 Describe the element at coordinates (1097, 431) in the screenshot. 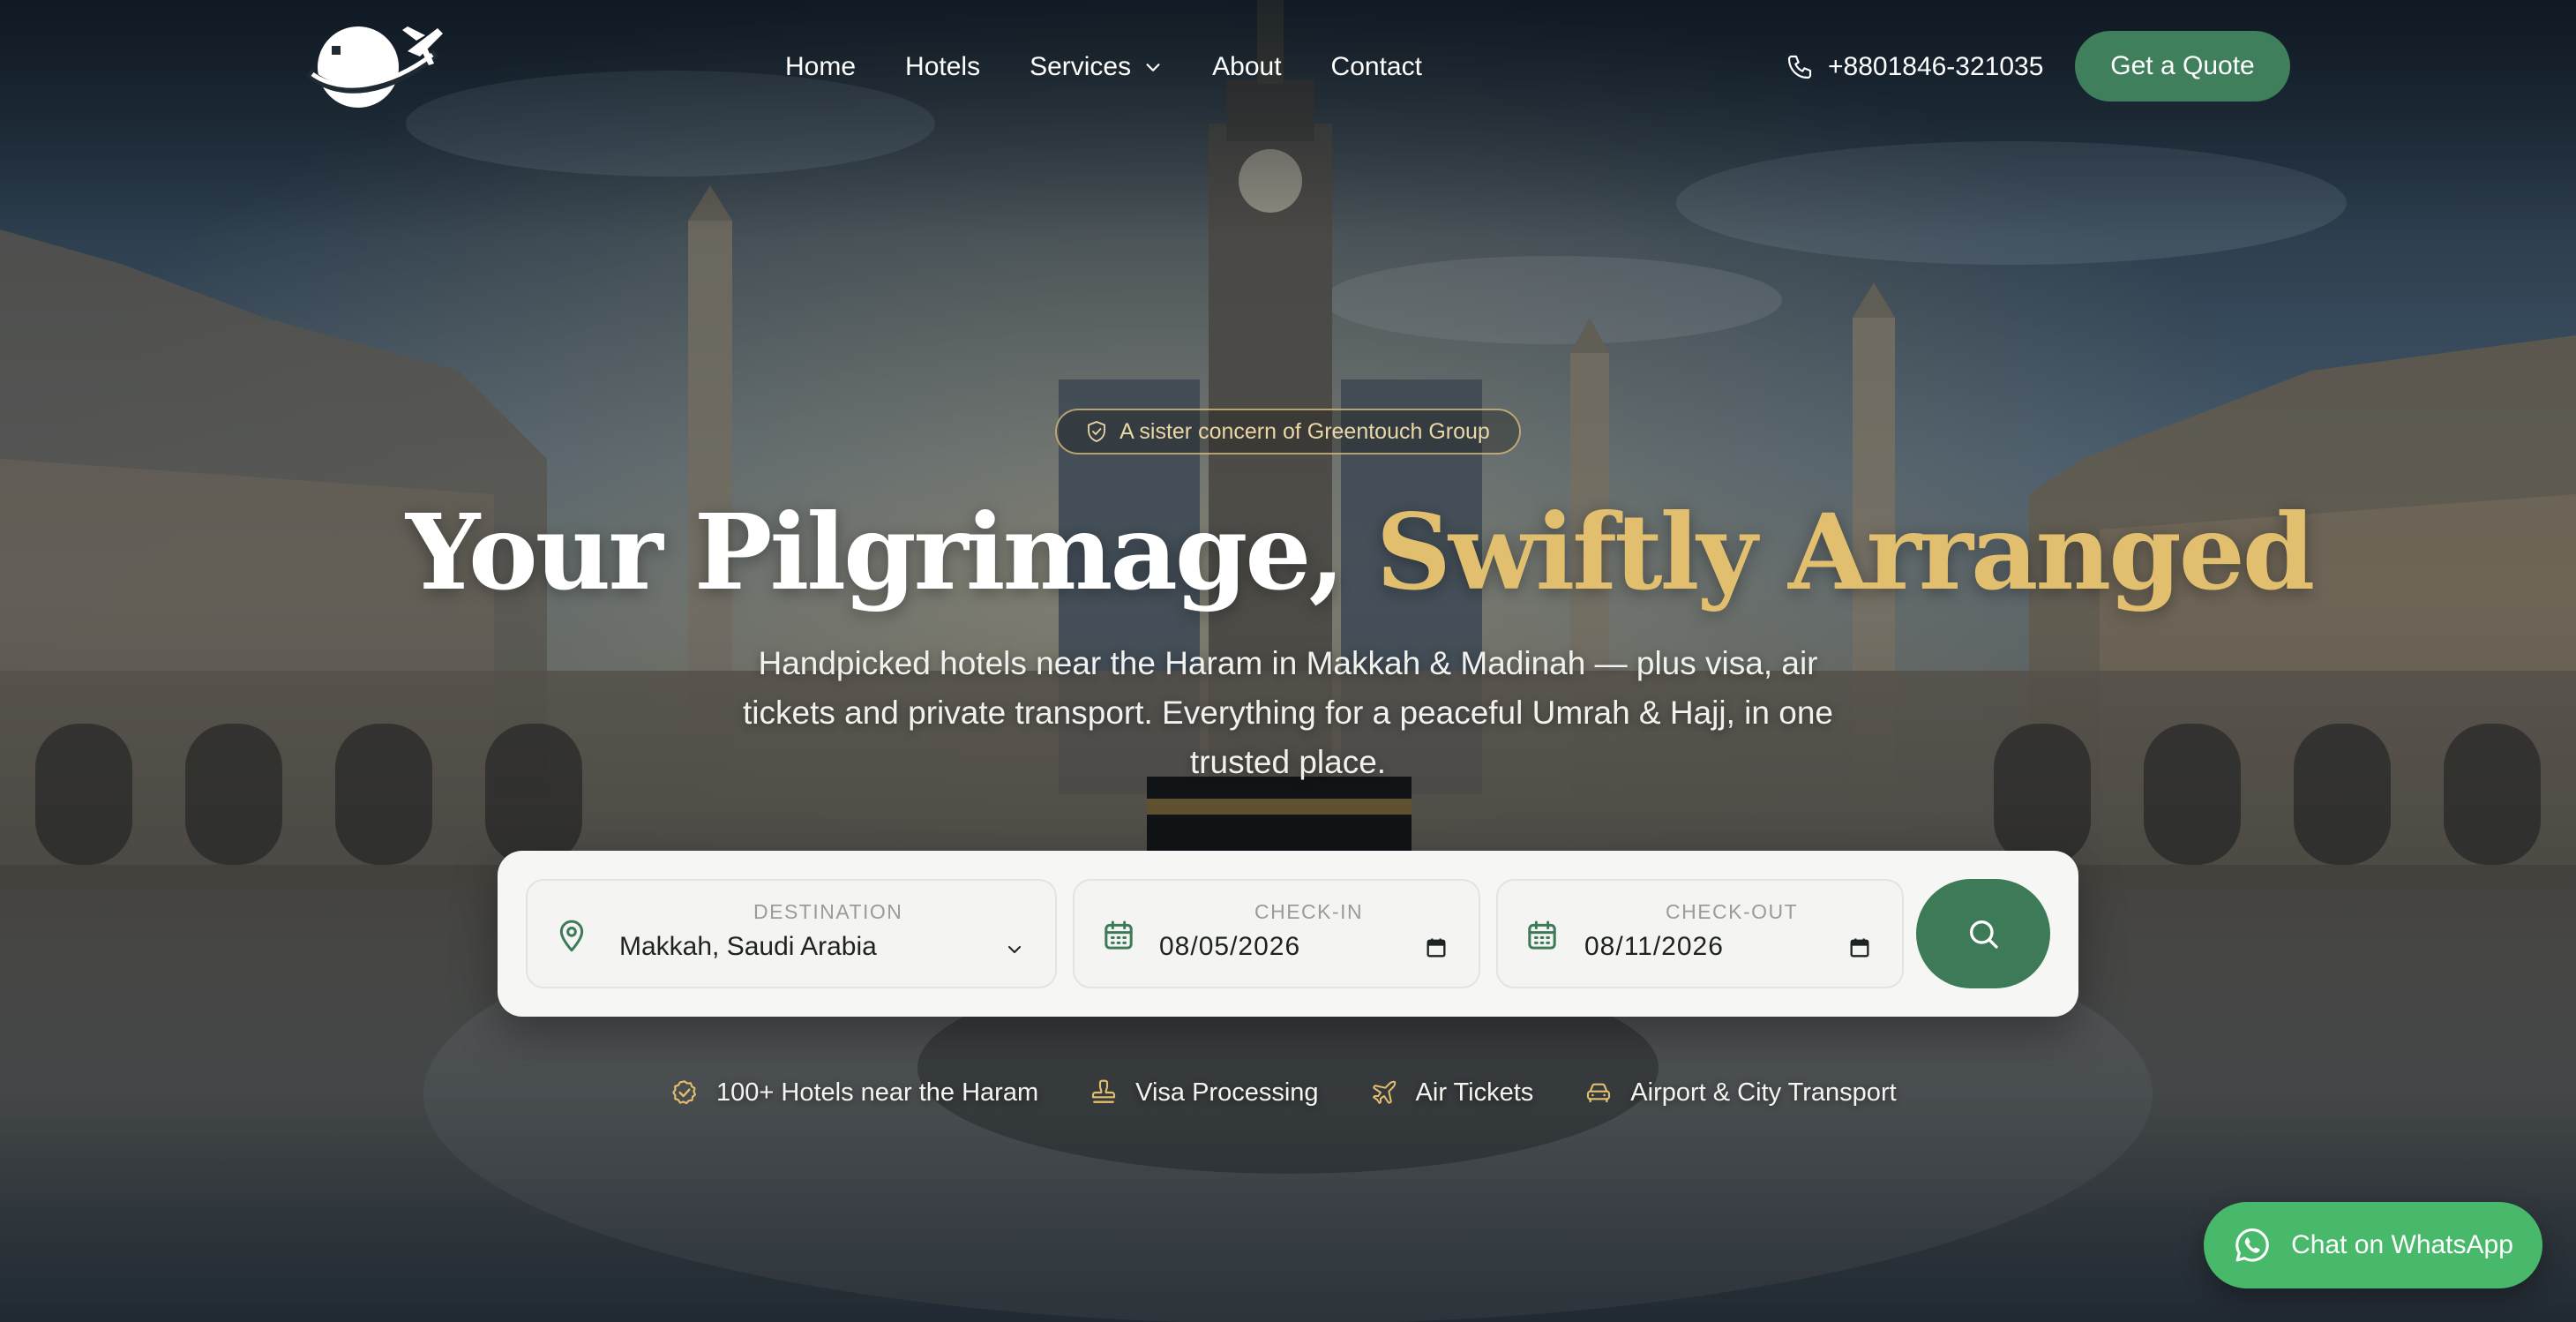

I see `shield-check-icon` at that location.